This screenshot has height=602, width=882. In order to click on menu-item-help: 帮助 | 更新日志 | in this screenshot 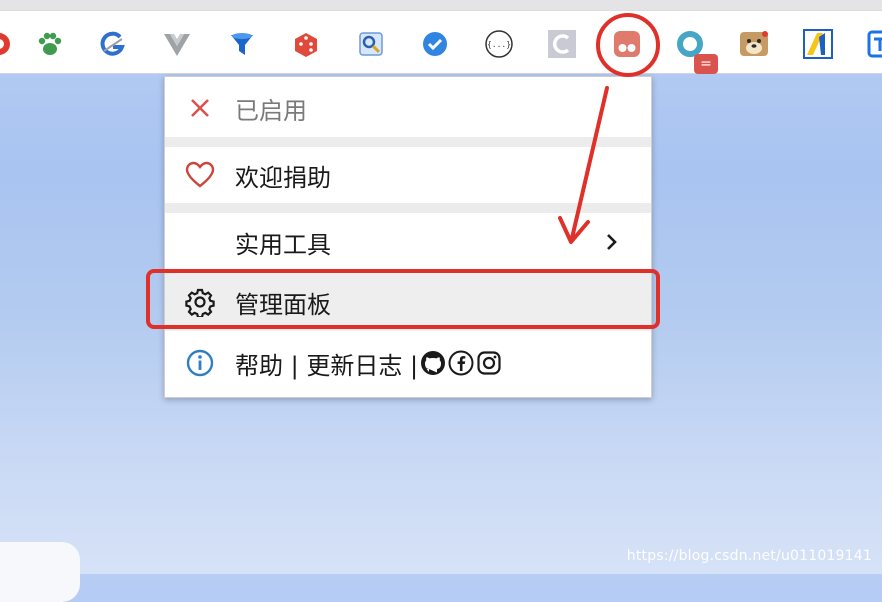, I will do `click(408, 363)`.